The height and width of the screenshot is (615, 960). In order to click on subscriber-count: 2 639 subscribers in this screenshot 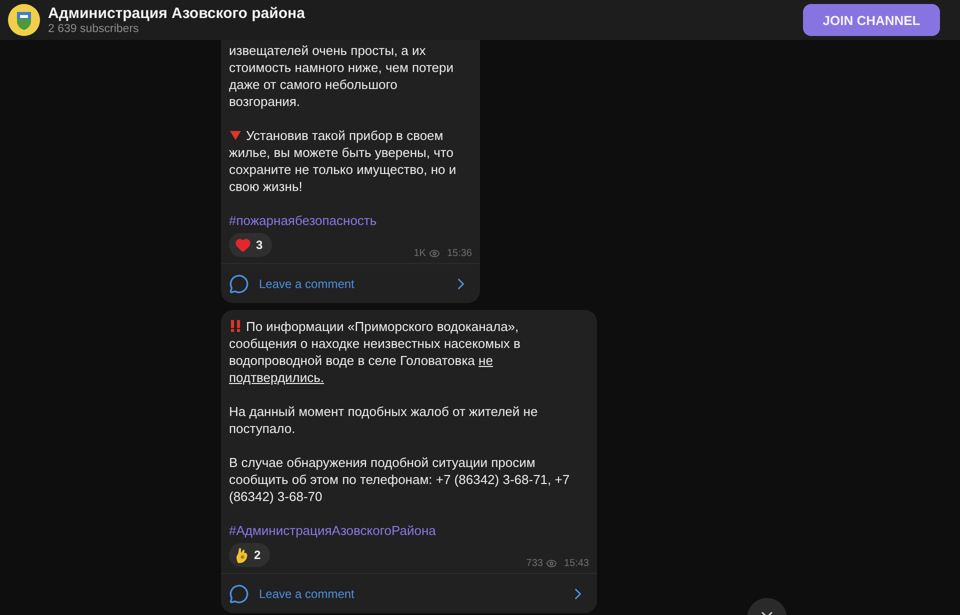, I will do `click(94, 29)`.